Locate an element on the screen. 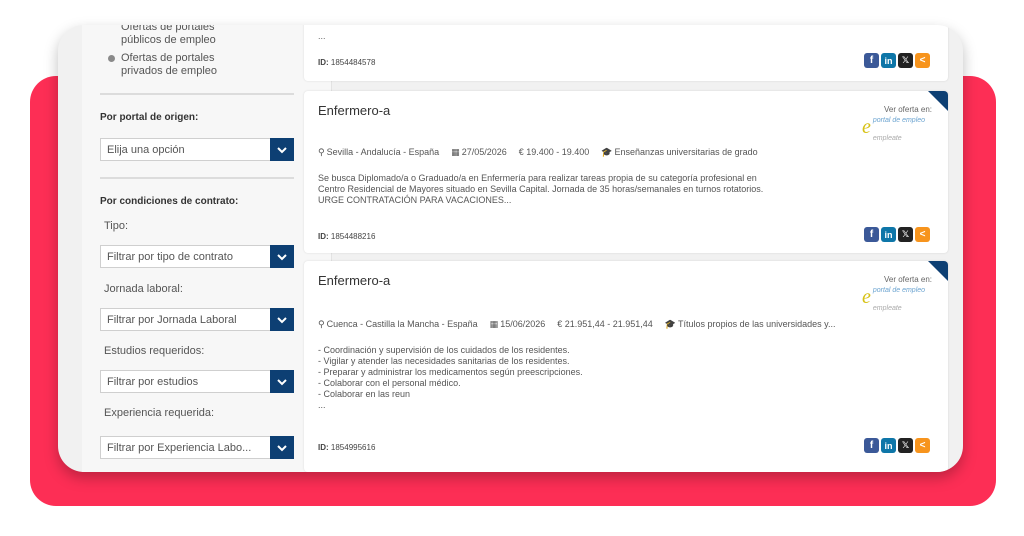 The height and width of the screenshot is (536, 1024). portal-origen-select: Elija una opción is located at coordinates (197, 149).